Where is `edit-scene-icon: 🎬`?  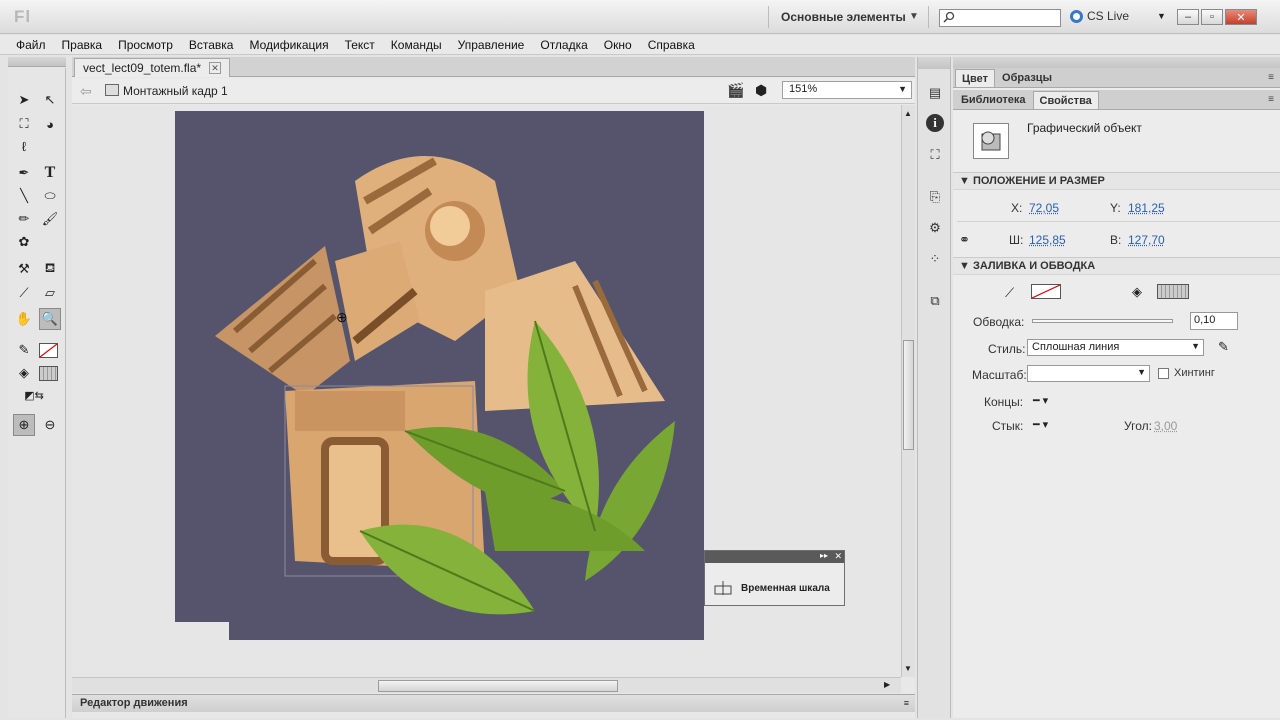
edit-scene-icon: 🎬 is located at coordinates (735, 90).